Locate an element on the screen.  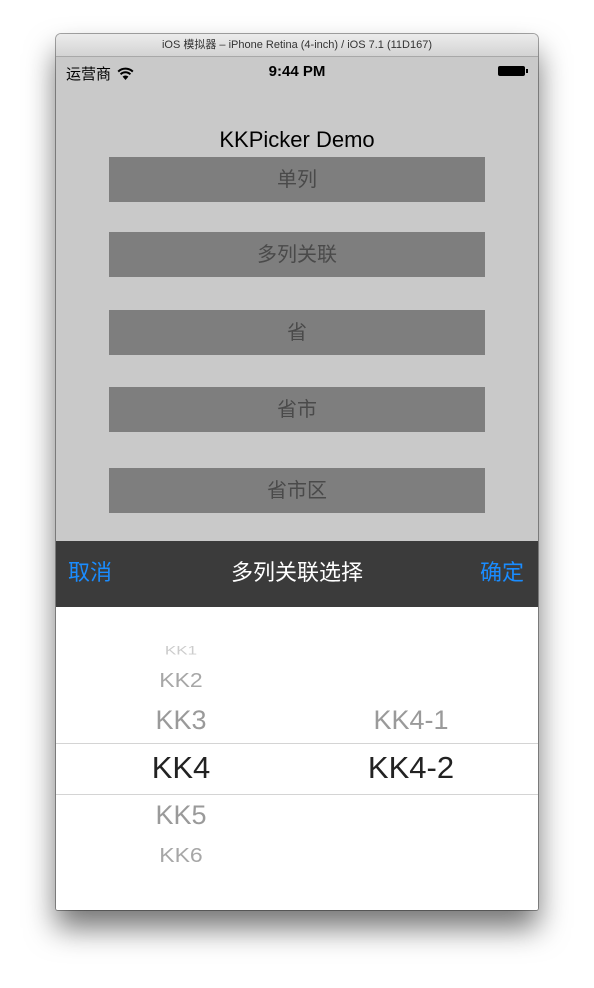
picker-item-kk4-1: KK4-1 is located at coordinates (411, 720).